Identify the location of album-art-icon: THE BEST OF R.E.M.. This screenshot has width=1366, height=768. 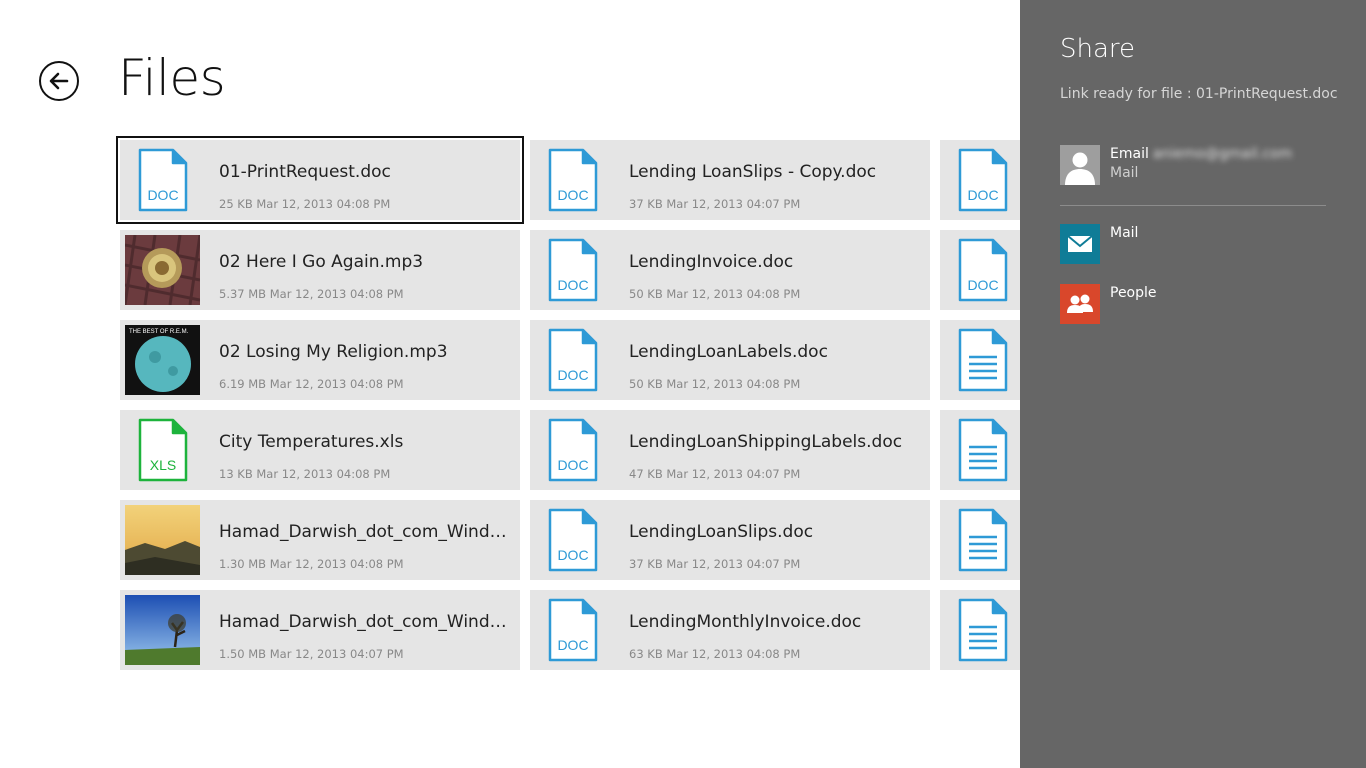
(162, 360).